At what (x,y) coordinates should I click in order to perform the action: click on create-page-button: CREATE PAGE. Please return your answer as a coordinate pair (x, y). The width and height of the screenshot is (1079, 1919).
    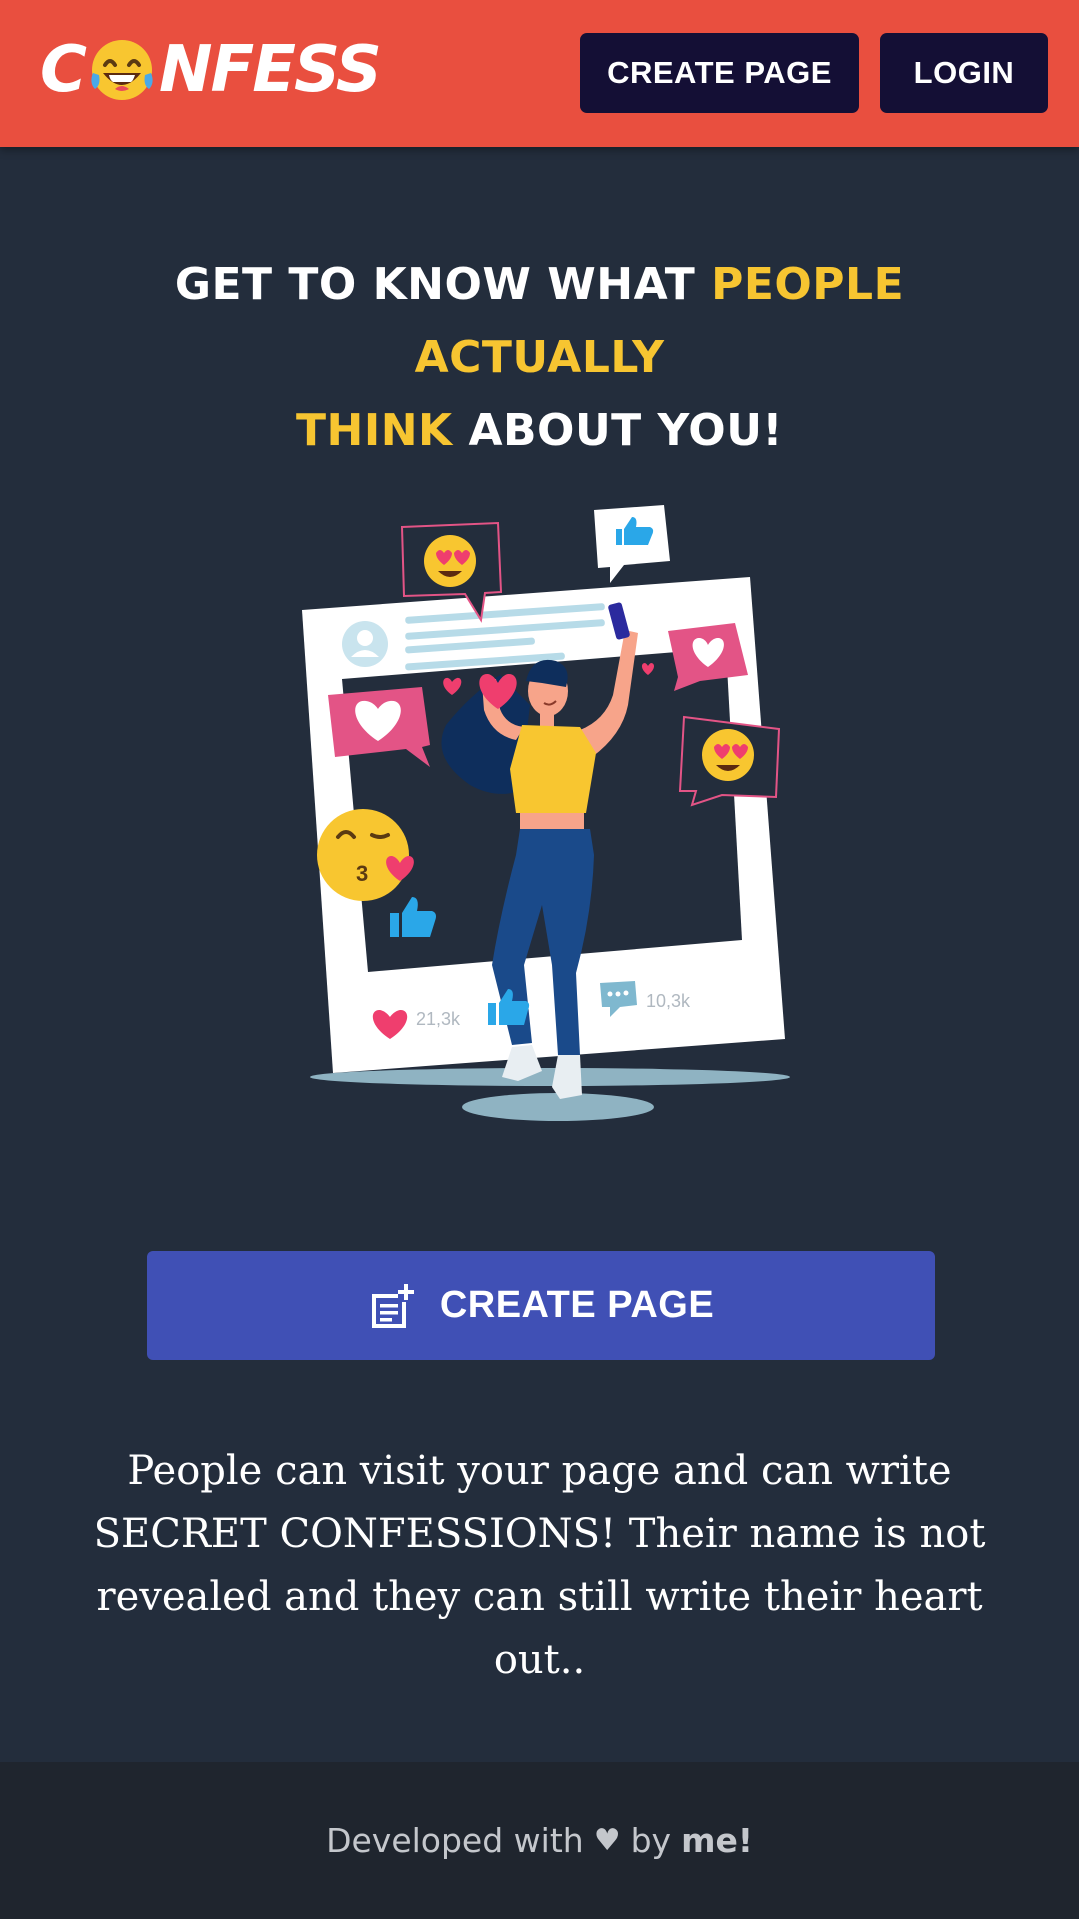
    Looking at the image, I should click on (541, 1305).